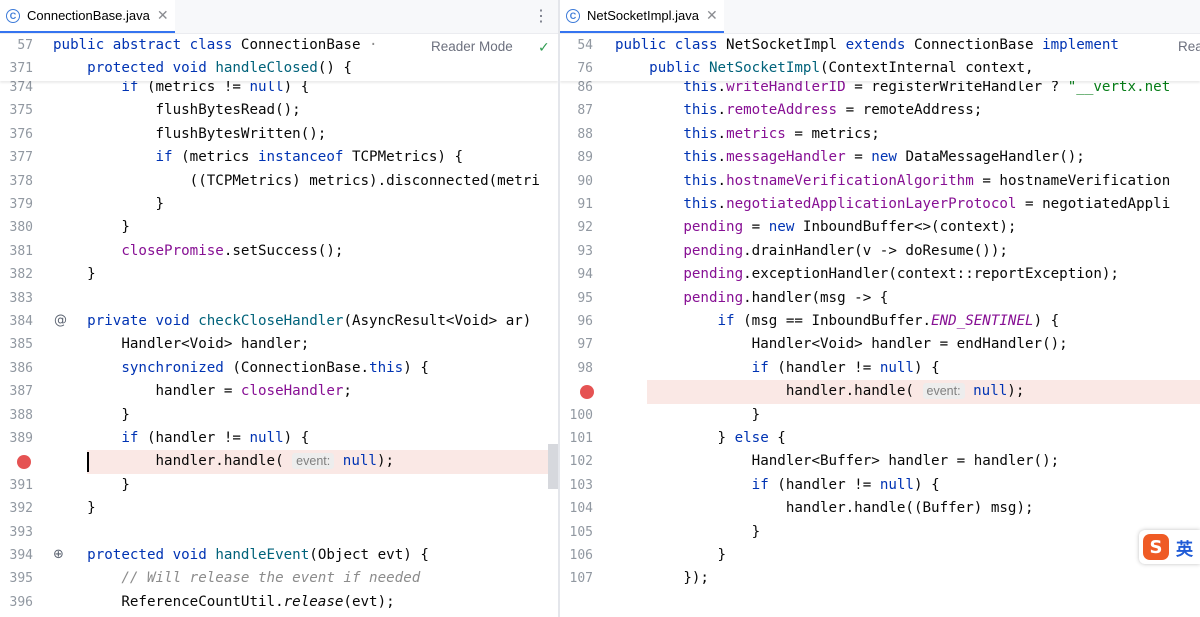  What do you see at coordinates (16, 298) in the screenshot?
I see `line-number: 383` at bounding box center [16, 298].